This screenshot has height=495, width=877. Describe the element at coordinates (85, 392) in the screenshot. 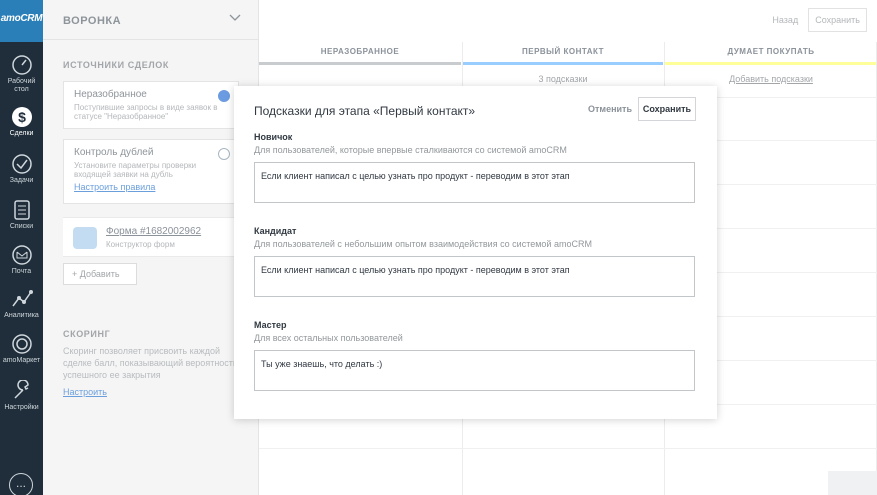

I see `scoring-configure-link: Настроить` at that location.